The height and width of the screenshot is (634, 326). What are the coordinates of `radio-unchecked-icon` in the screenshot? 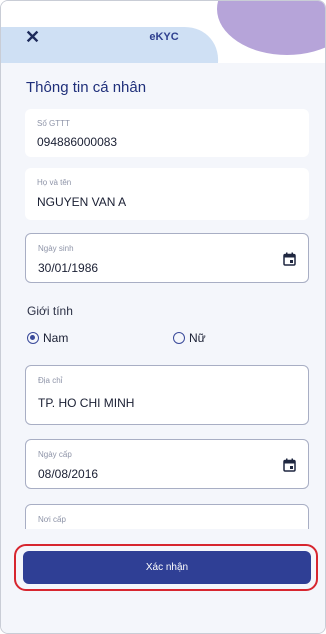 It's located at (179, 338).